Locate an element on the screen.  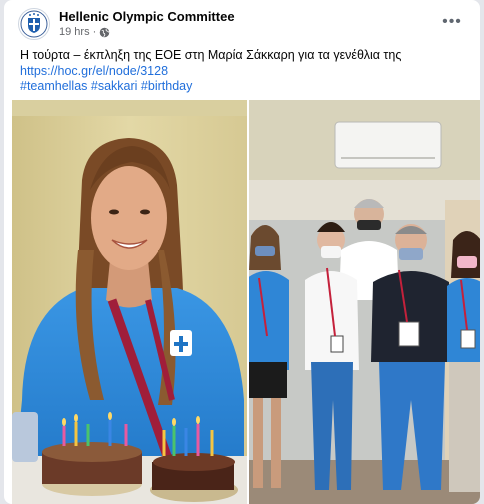
more-horizontal-icon: ••• is located at coordinates (452, 21).